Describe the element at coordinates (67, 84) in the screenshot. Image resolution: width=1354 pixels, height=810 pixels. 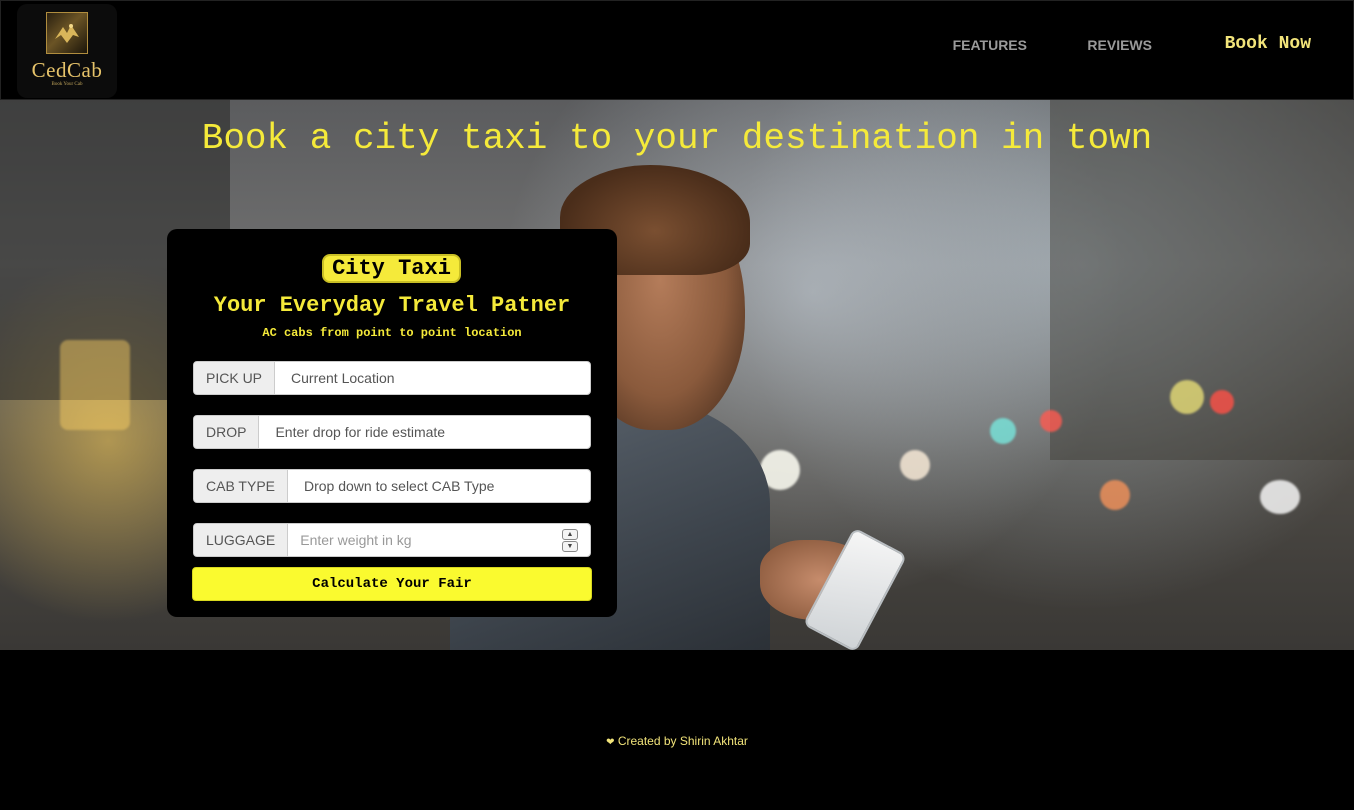
I see `brand-tagline: Book Your Cab` at that location.